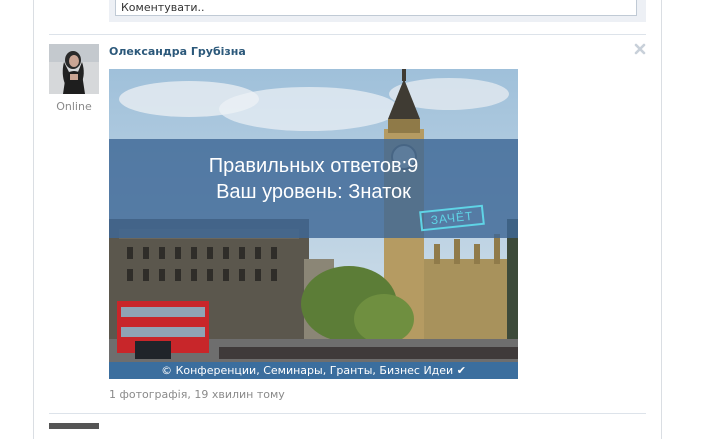 The height and width of the screenshot is (439, 714). What do you see at coordinates (376, 8) in the screenshot?
I see `comment-input: Коментувати..` at bounding box center [376, 8].